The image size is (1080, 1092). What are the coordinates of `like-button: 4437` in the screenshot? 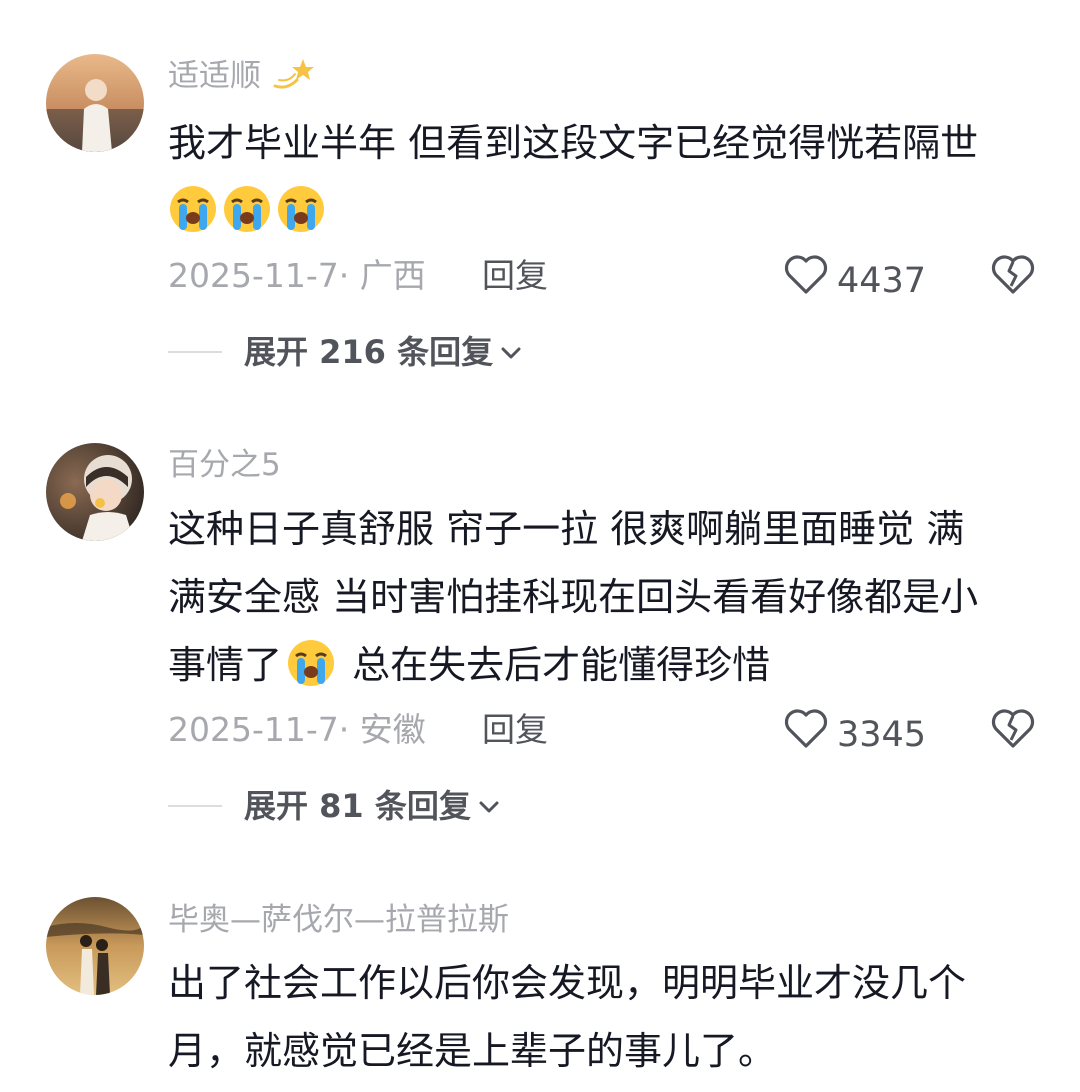 It's located at (854, 280).